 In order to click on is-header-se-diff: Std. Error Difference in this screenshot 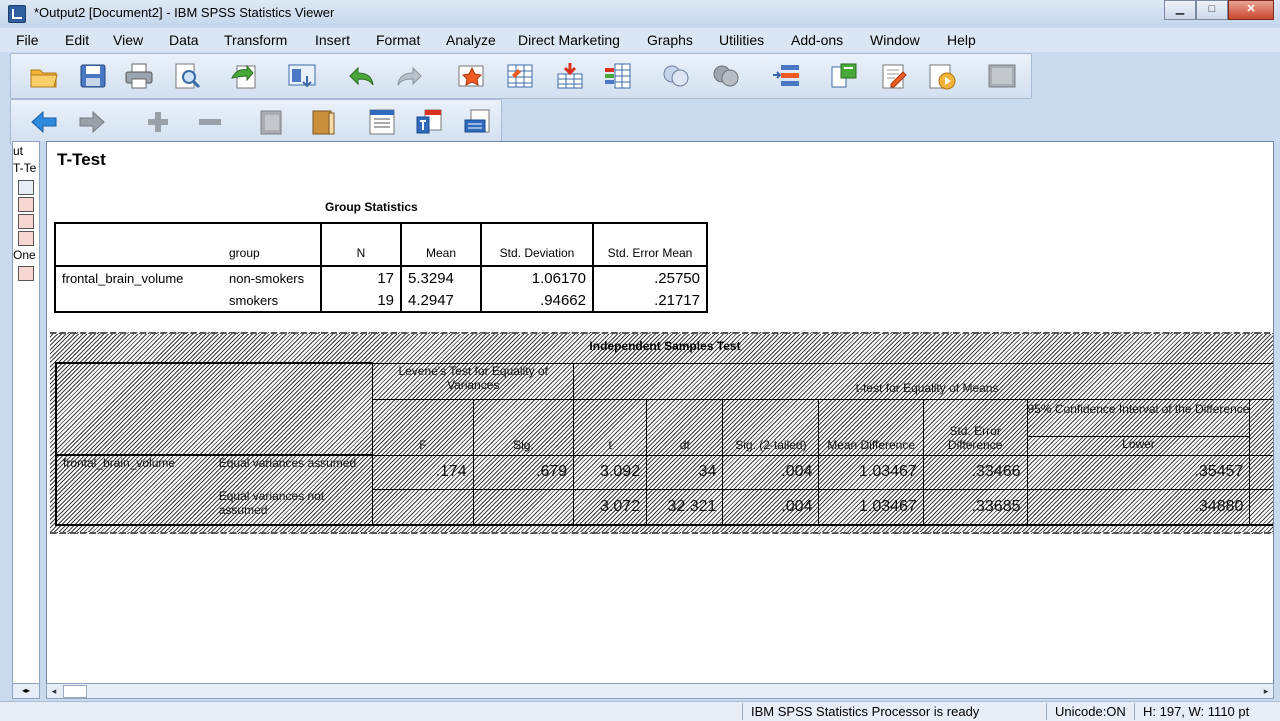, I will do `click(975, 427)`.